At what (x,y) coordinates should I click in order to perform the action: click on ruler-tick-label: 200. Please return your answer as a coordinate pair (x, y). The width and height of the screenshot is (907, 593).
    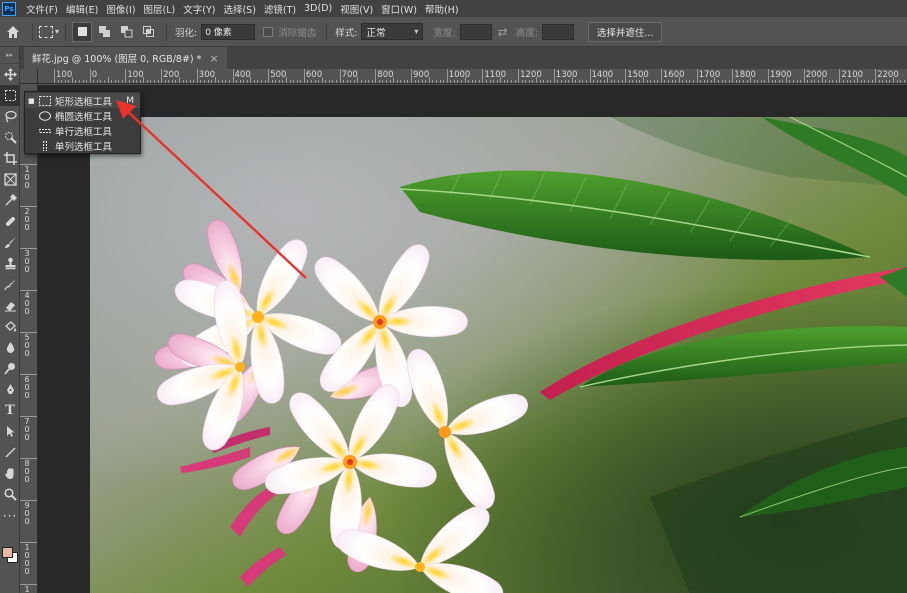
    Looking at the image, I should click on (171, 75).